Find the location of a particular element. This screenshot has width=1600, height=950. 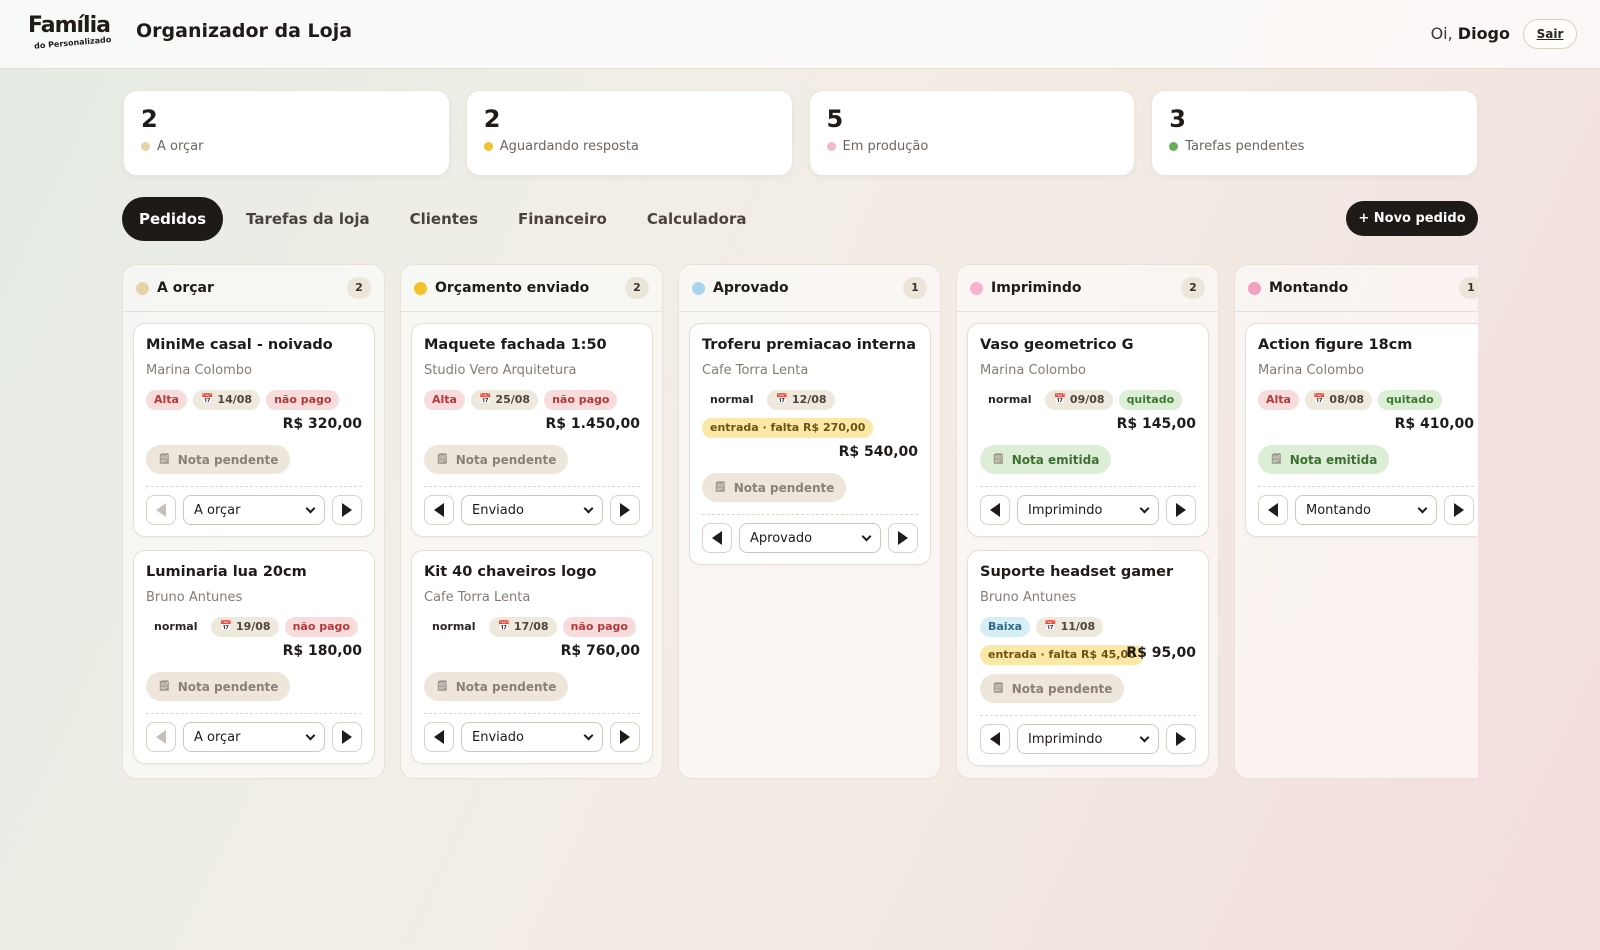

invoice-status-badge: 🗒 Nota emitida is located at coordinates (1046, 459).